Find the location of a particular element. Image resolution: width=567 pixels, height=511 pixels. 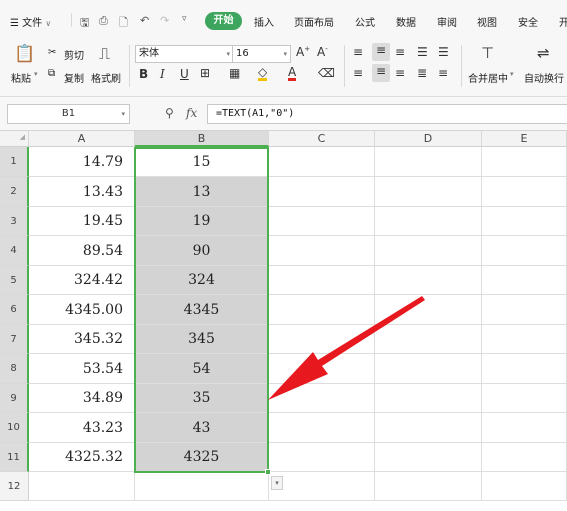

annotation-arrow-icon is located at coordinates (346, 348).